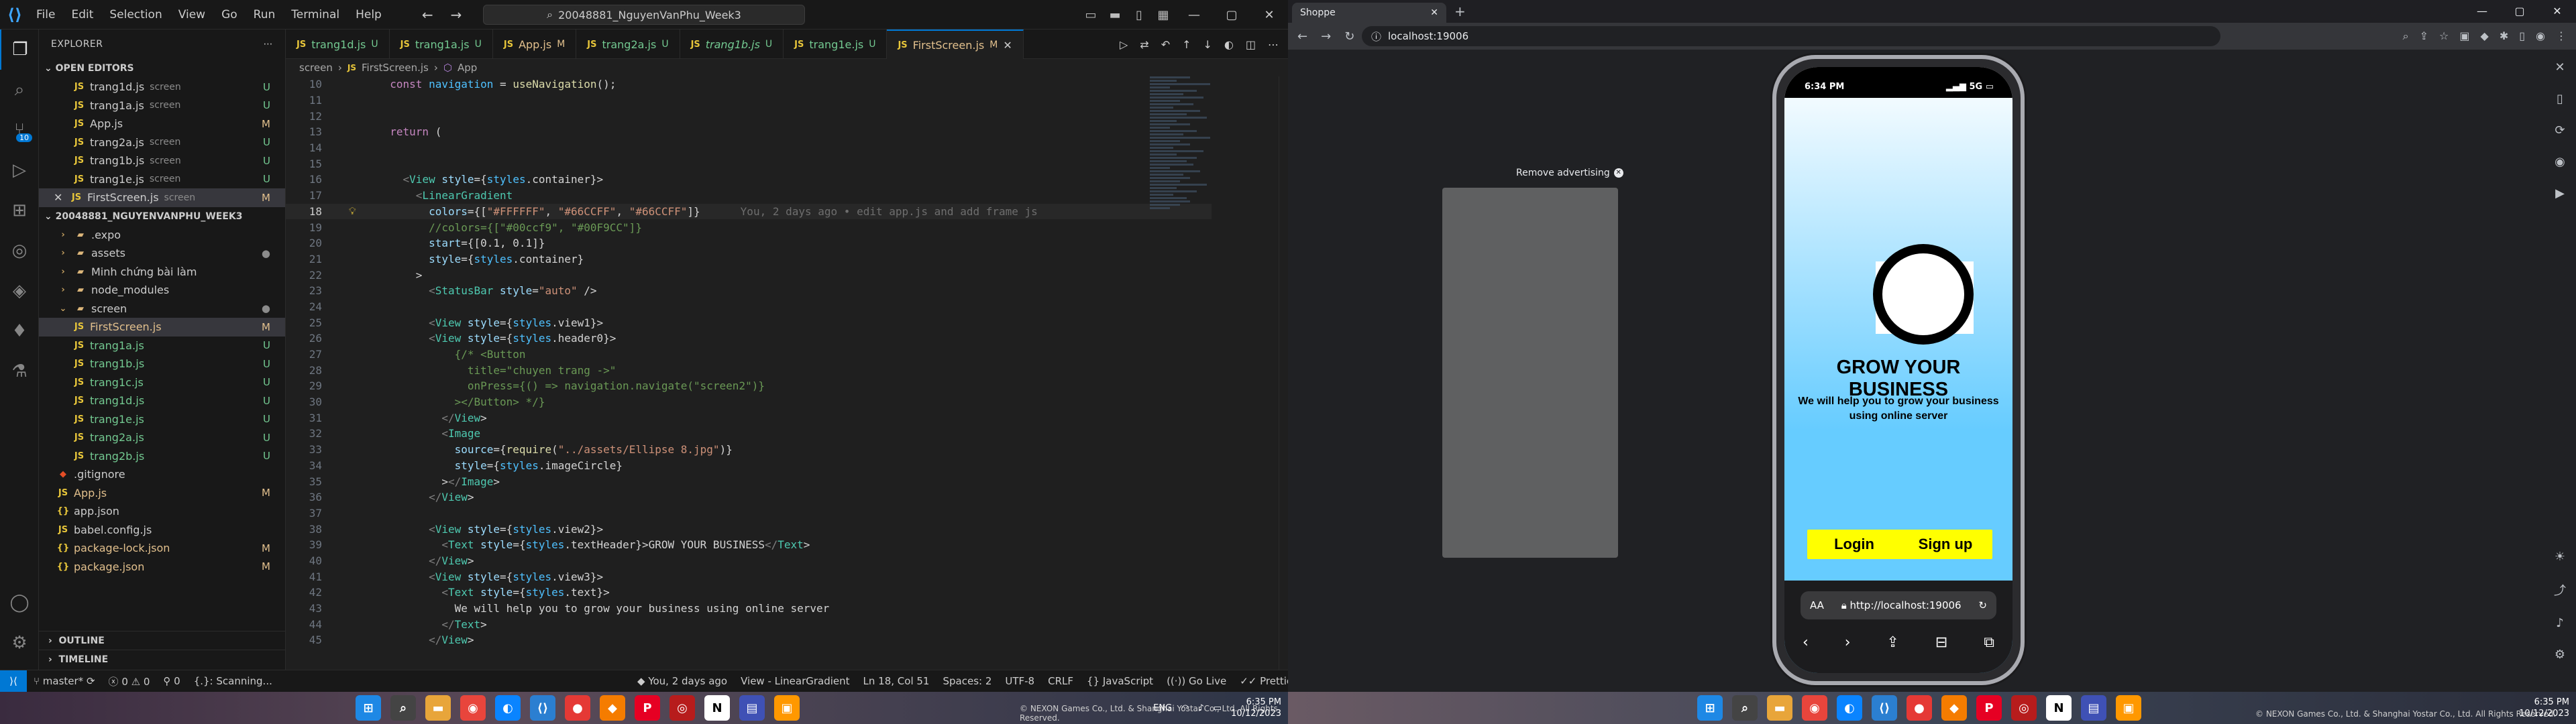 The height and width of the screenshot is (724, 2576). What do you see at coordinates (171, 681) in the screenshot?
I see `ports-status: ⚲ 0` at bounding box center [171, 681].